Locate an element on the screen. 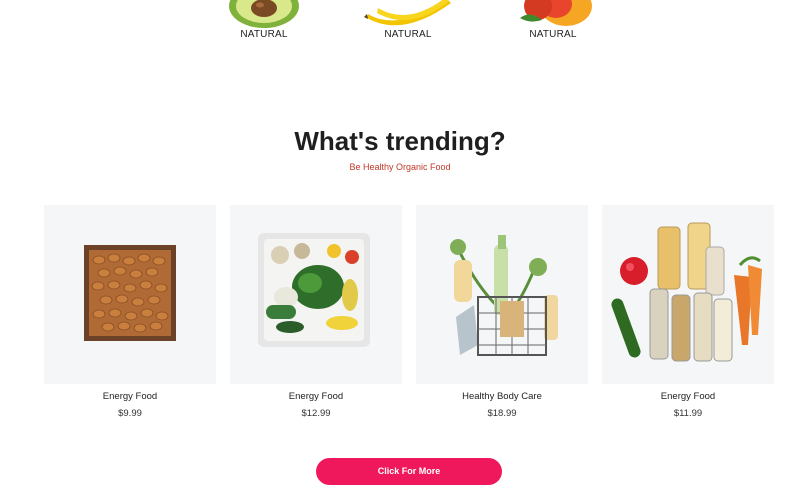 This screenshot has width=800, height=500. product-card: Healthy Body Care $18.99 is located at coordinates (502, 312).